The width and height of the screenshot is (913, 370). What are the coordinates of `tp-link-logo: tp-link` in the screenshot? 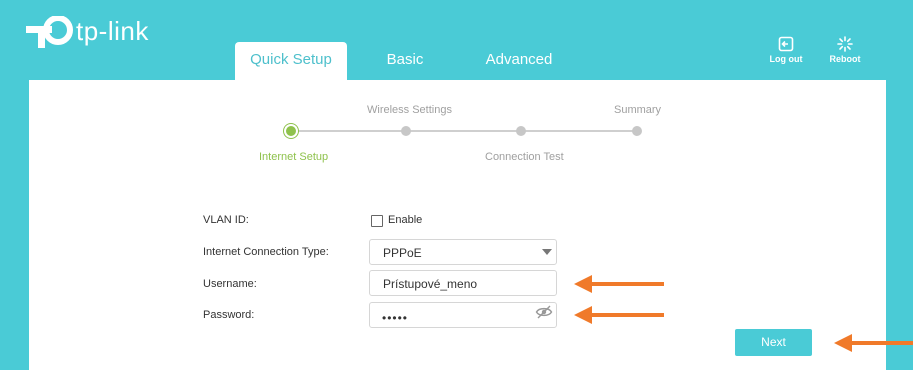 It's located at (87, 33).